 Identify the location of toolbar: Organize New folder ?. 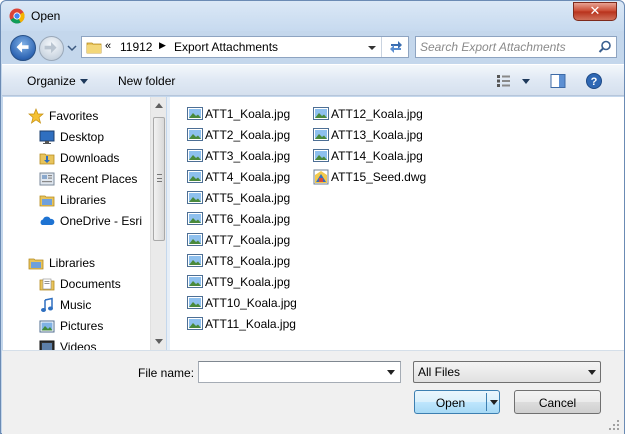
(313, 80).